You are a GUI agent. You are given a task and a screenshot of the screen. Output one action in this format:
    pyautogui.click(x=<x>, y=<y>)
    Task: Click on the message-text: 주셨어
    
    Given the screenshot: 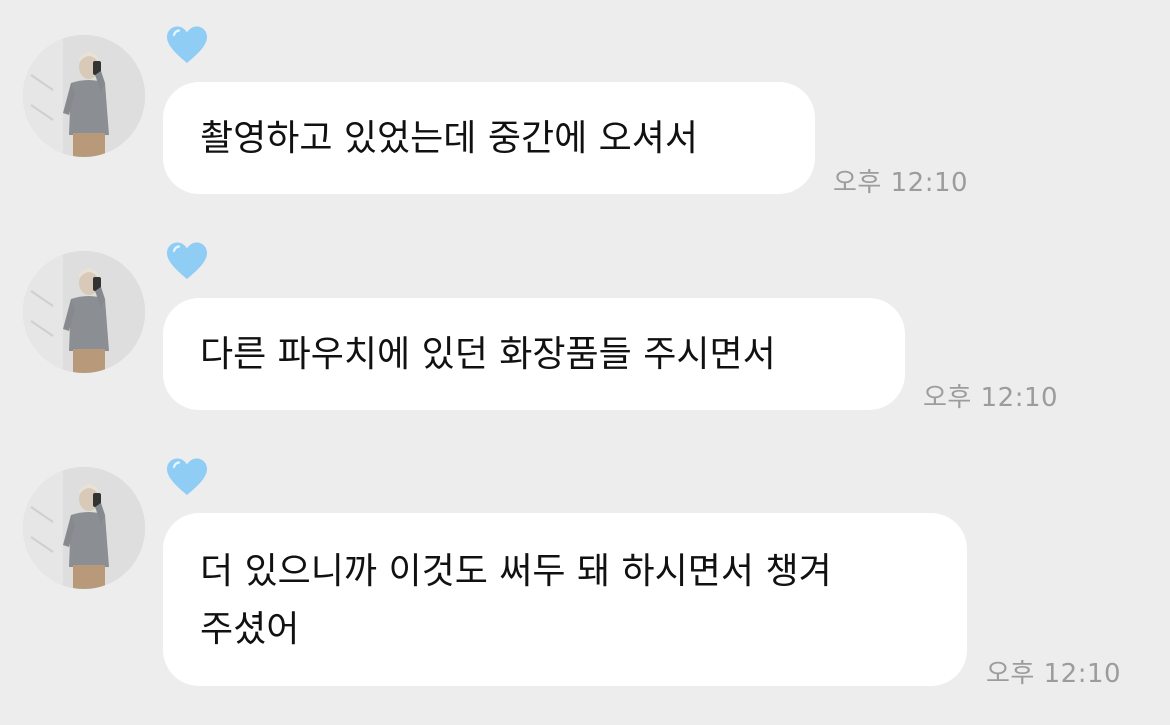 What is the action you would take?
    pyautogui.click(x=250, y=629)
    